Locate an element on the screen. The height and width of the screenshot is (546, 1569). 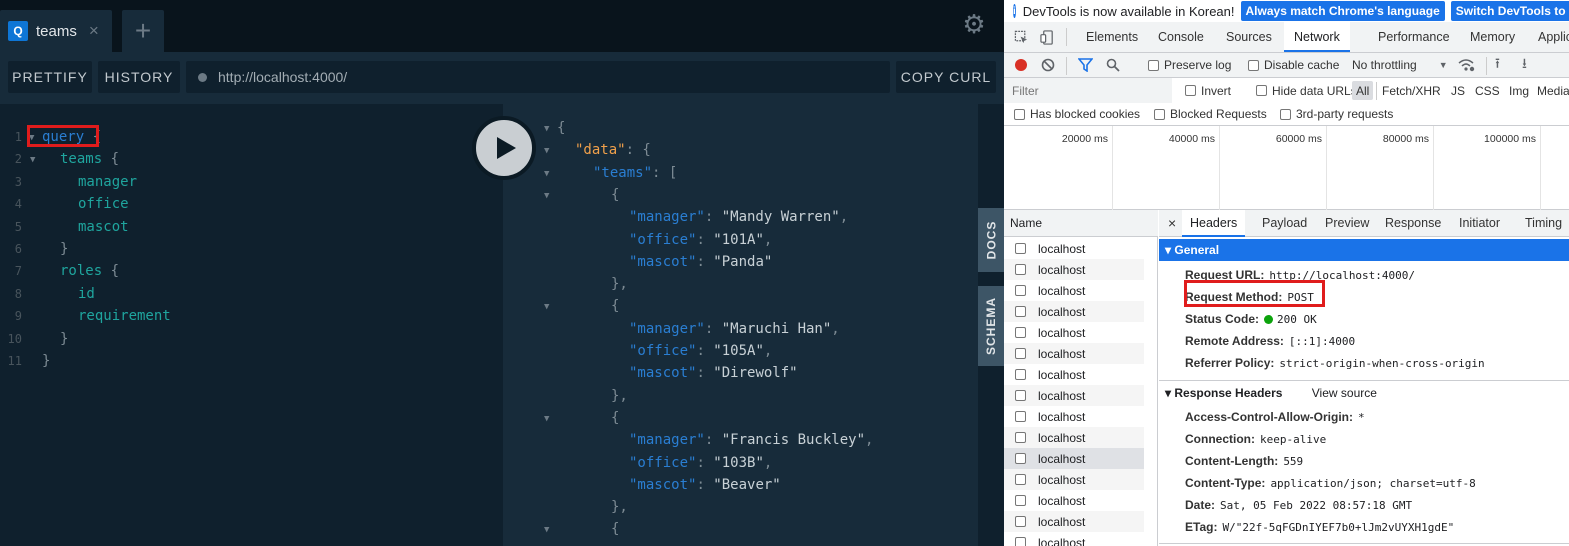
code-line: 7 roles { is located at coordinates (250, 271).